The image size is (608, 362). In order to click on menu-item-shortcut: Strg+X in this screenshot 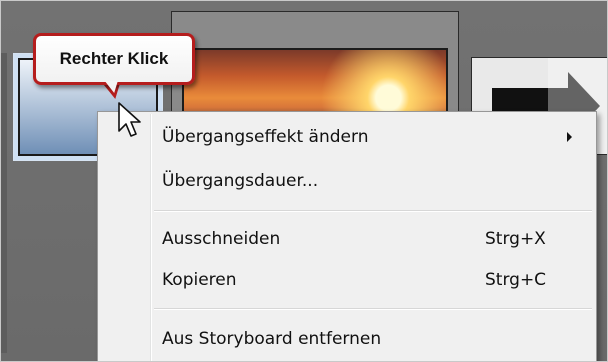, I will do `click(515, 239)`.